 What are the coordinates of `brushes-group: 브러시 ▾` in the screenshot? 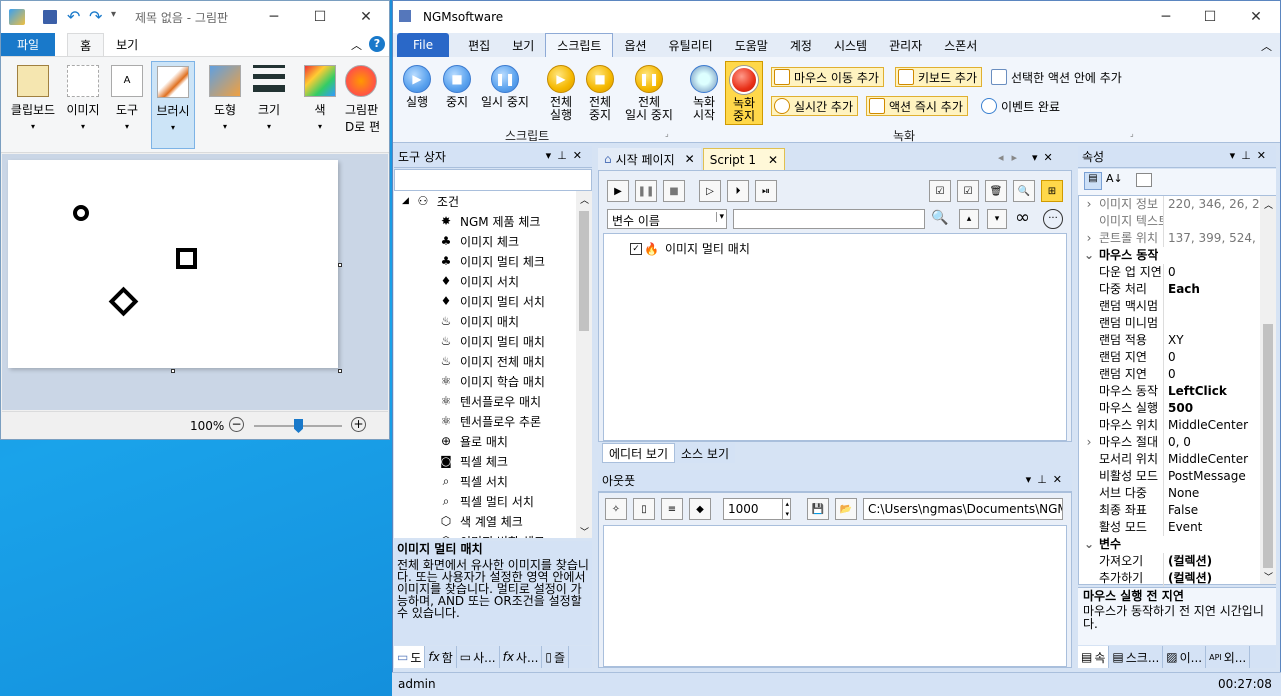 It's located at (173, 105).